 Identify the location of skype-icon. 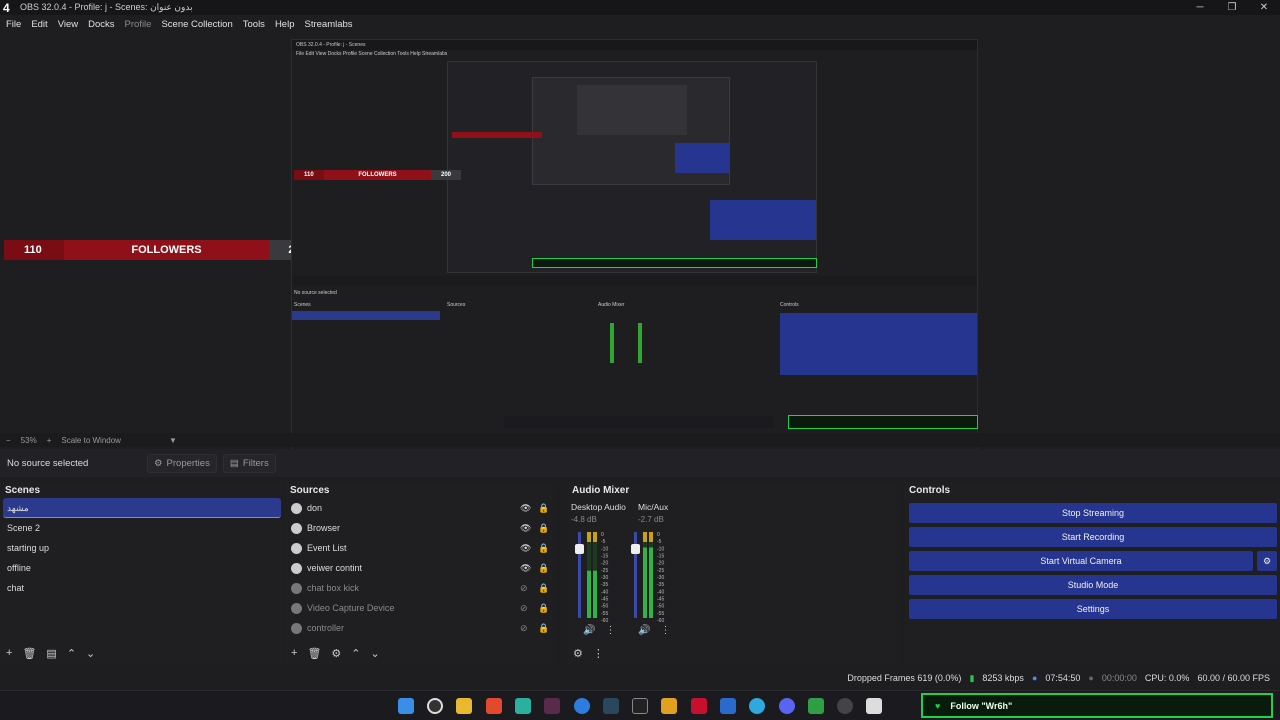
(582, 706).